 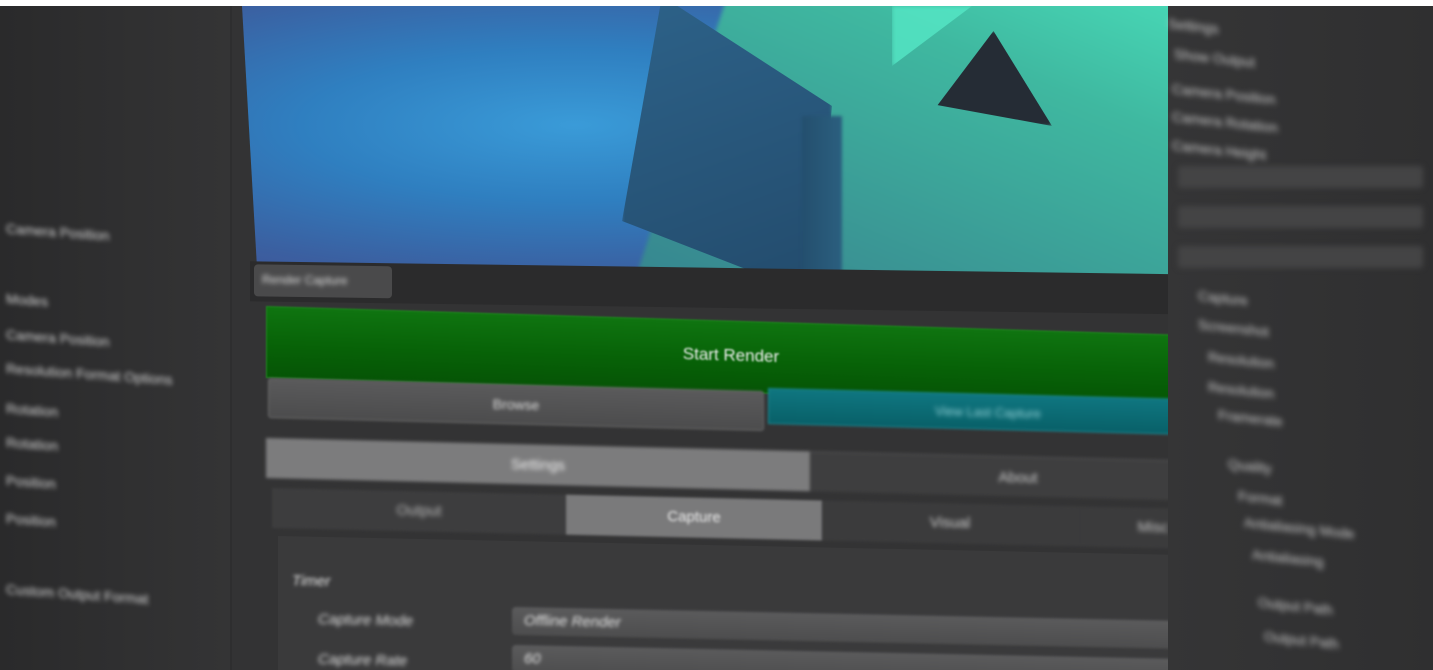 What do you see at coordinates (89, 374) in the screenshot?
I see `left-sidebar-item: Resolution Format Options` at bounding box center [89, 374].